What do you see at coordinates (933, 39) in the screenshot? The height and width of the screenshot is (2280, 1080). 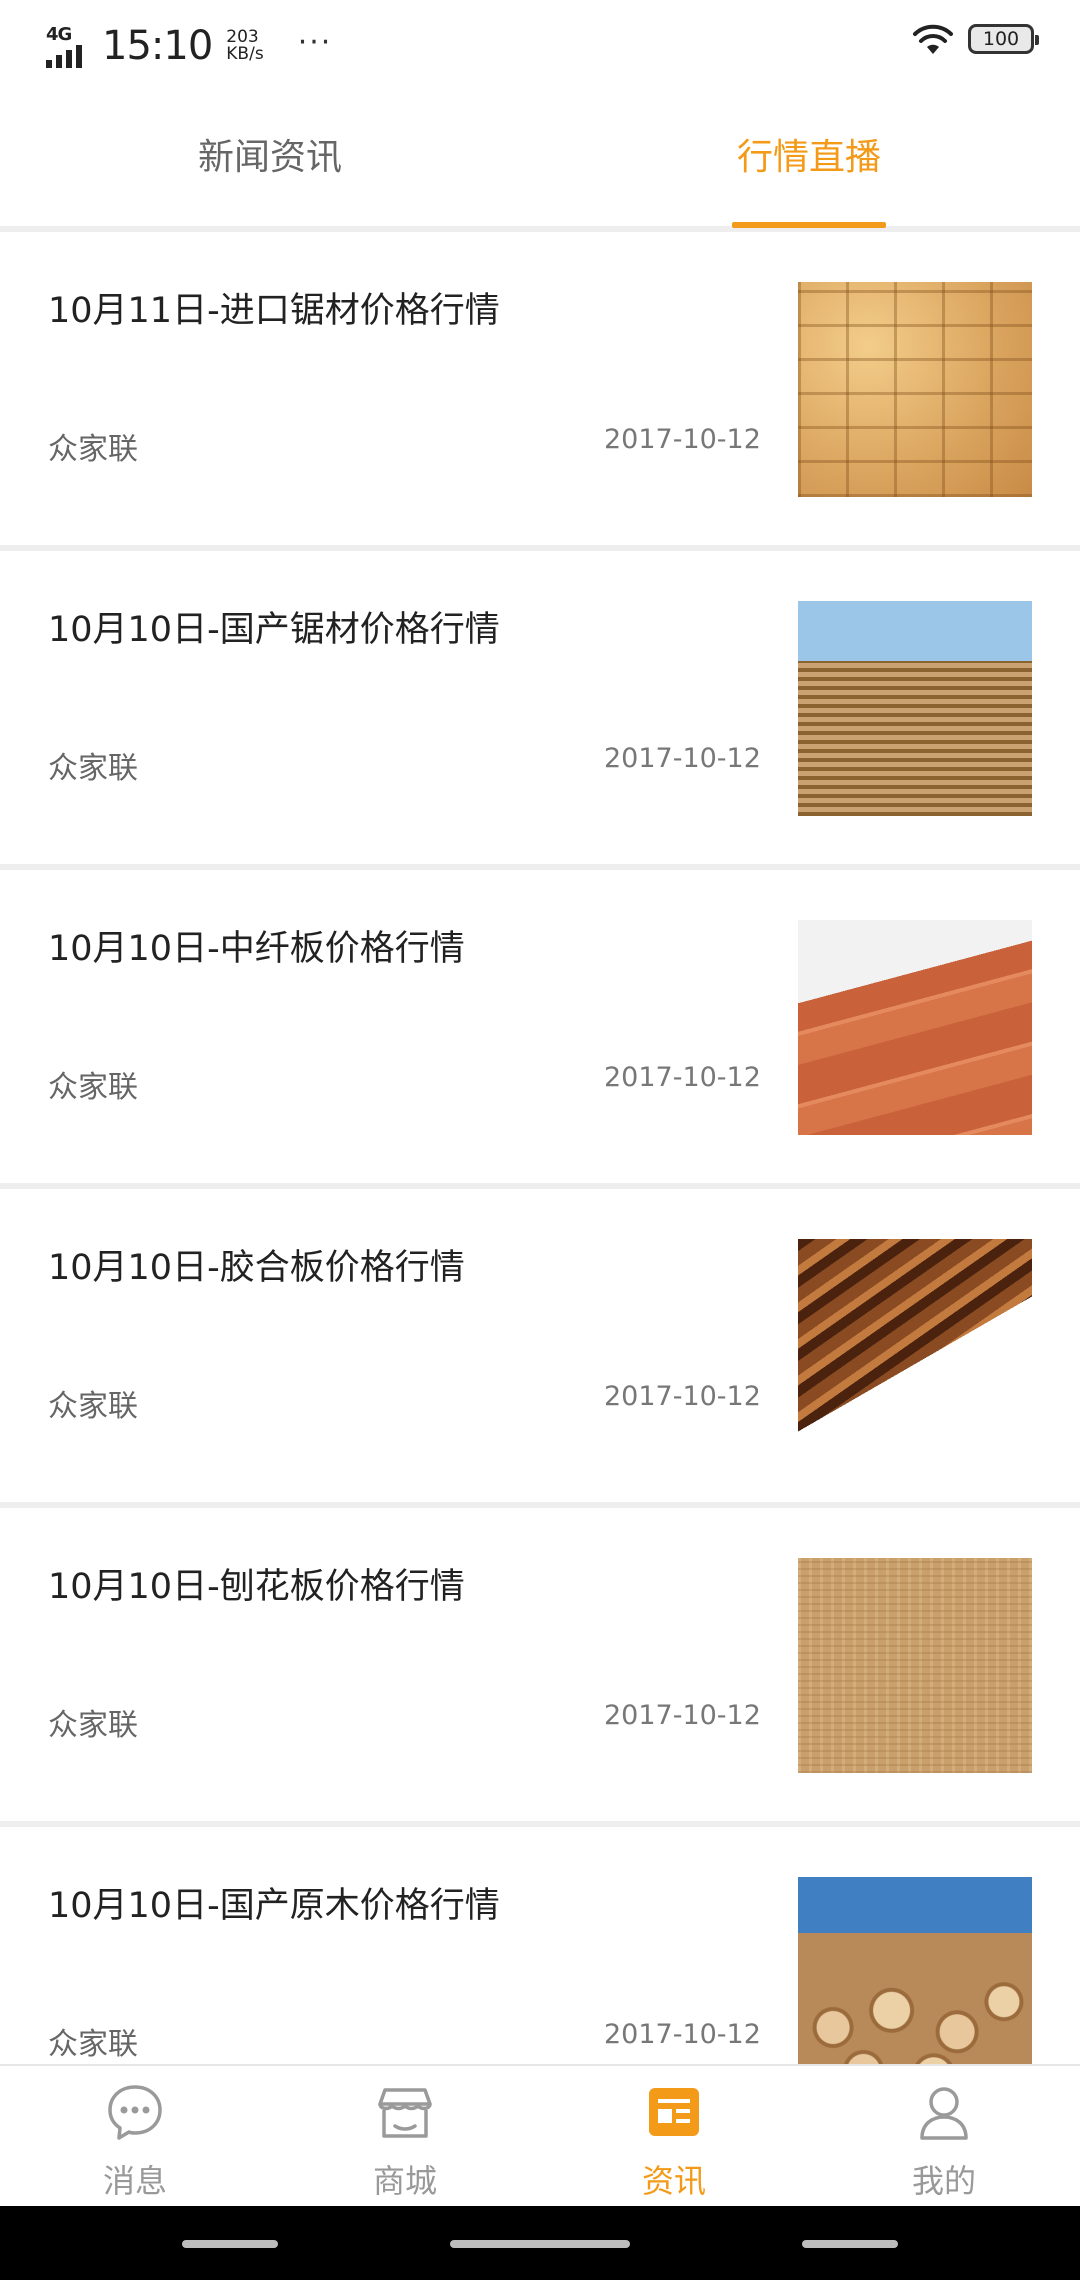 I see `wifi-icon` at bounding box center [933, 39].